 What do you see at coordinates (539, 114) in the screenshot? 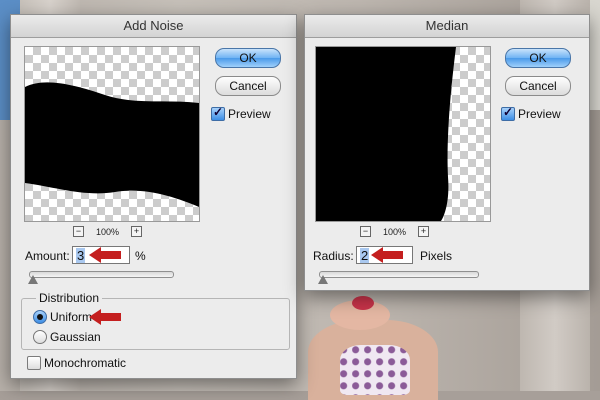
I see `median-preview-label: Preview` at bounding box center [539, 114].